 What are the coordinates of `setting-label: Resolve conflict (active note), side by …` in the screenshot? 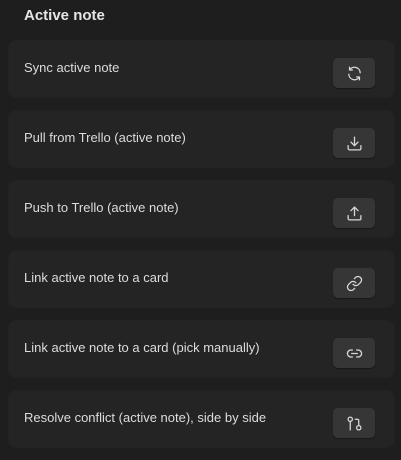 It's located at (145, 417).